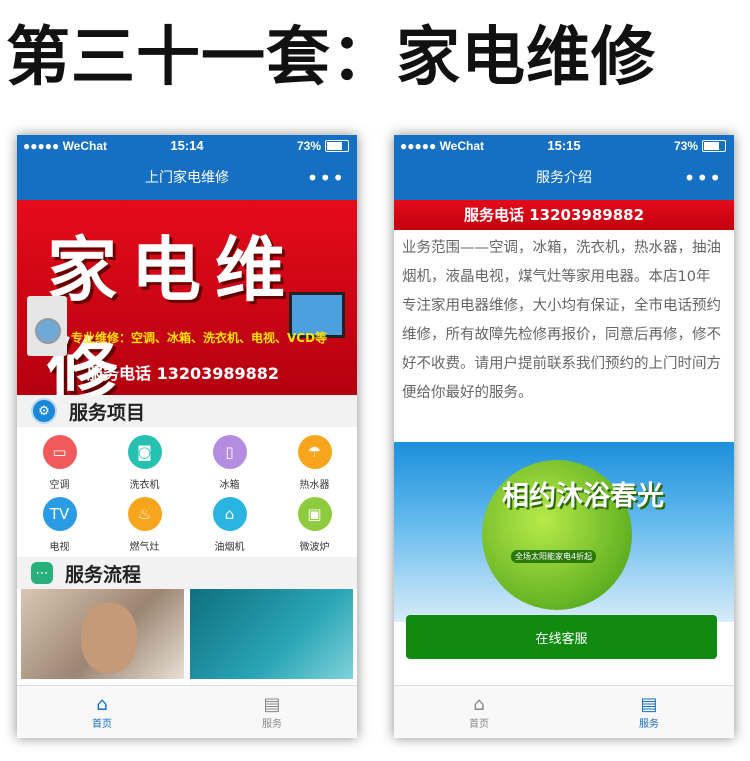 This screenshot has width=750, height=761. I want to click on service-item: ◙ 洗衣机, so click(144, 464).